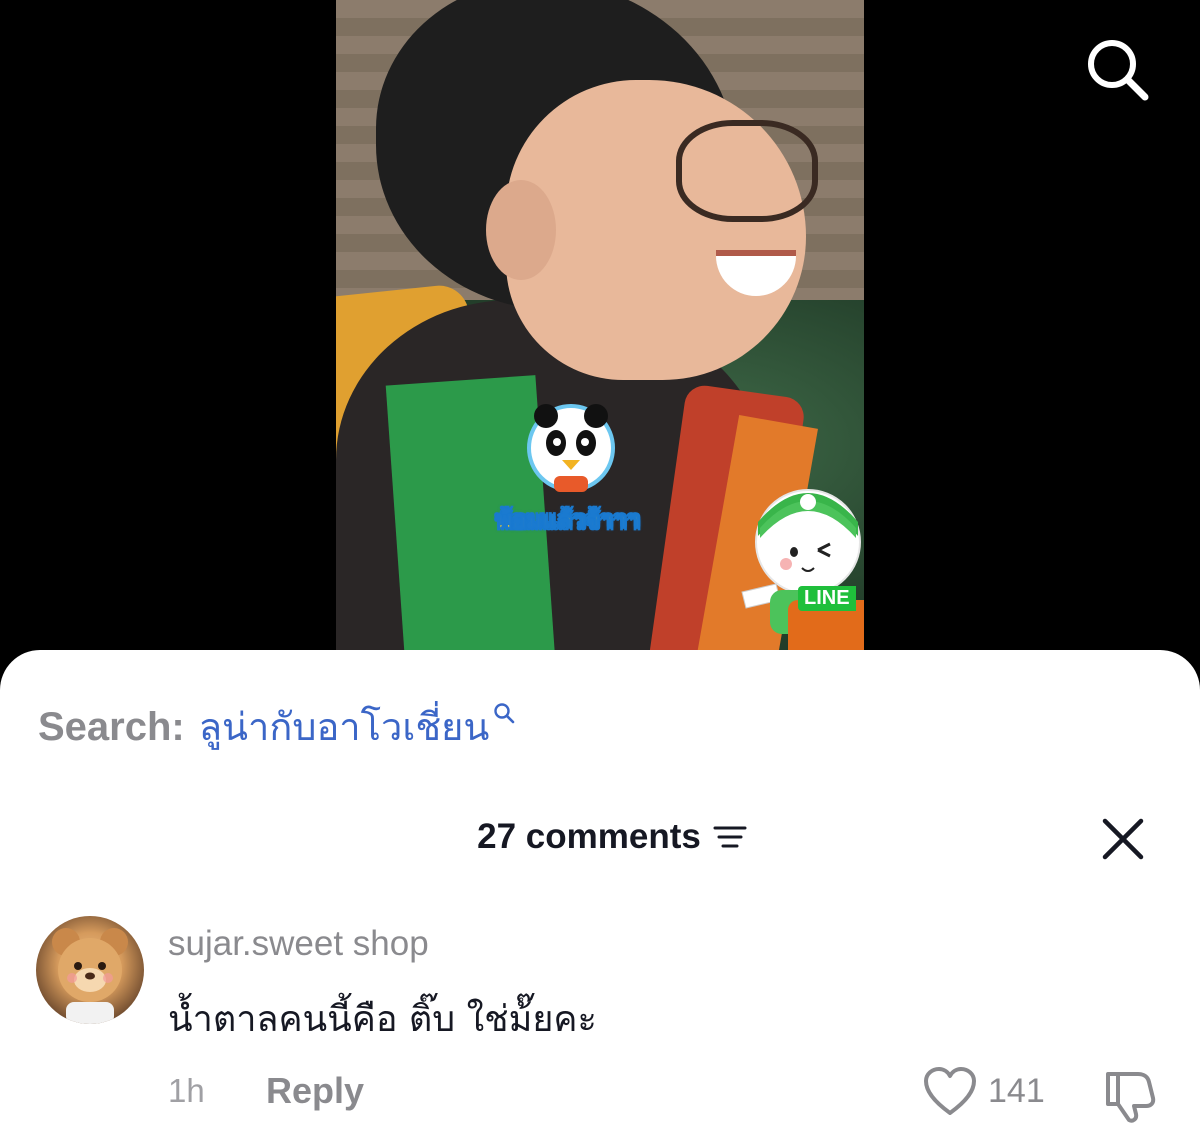 Image resolution: width=1200 pixels, height=1135 pixels. What do you see at coordinates (298, 944) in the screenshot?
I see `comment-username: sujar.sweet shop` at bounding box center [298, 944].